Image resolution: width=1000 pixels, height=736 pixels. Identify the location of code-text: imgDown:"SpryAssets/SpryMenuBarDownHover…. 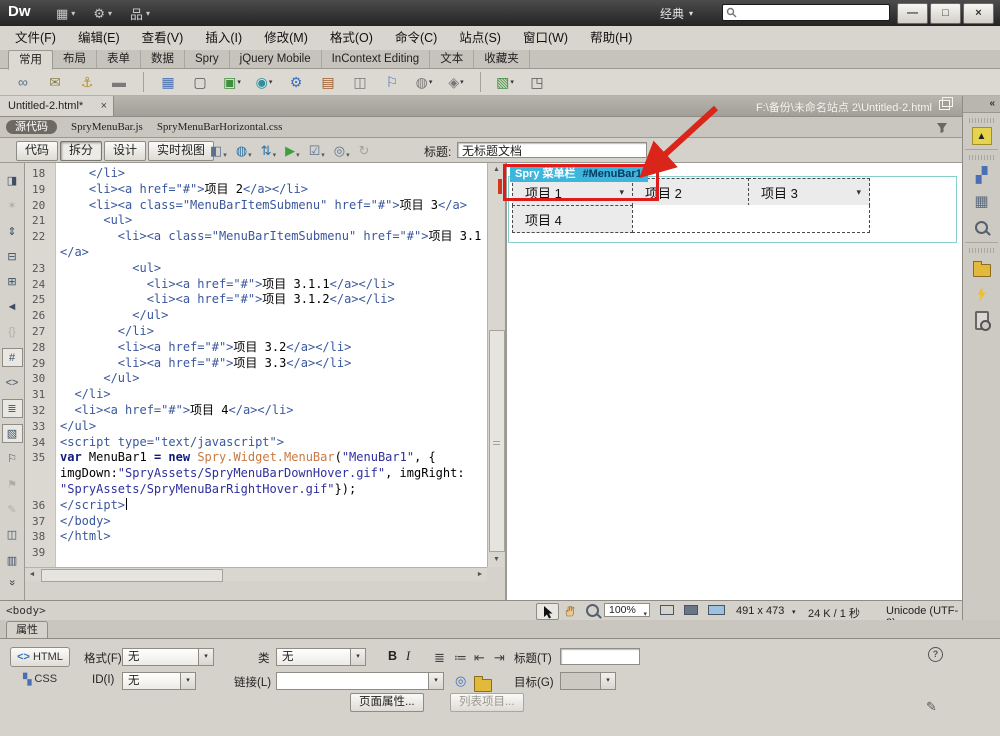
(260, 474).